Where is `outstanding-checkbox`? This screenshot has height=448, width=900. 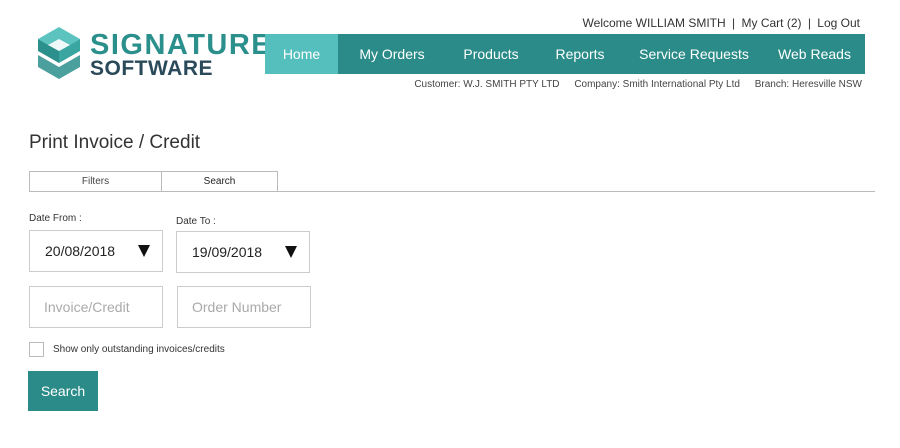
outstanding-checkbox is located at coordinates (36, 349).